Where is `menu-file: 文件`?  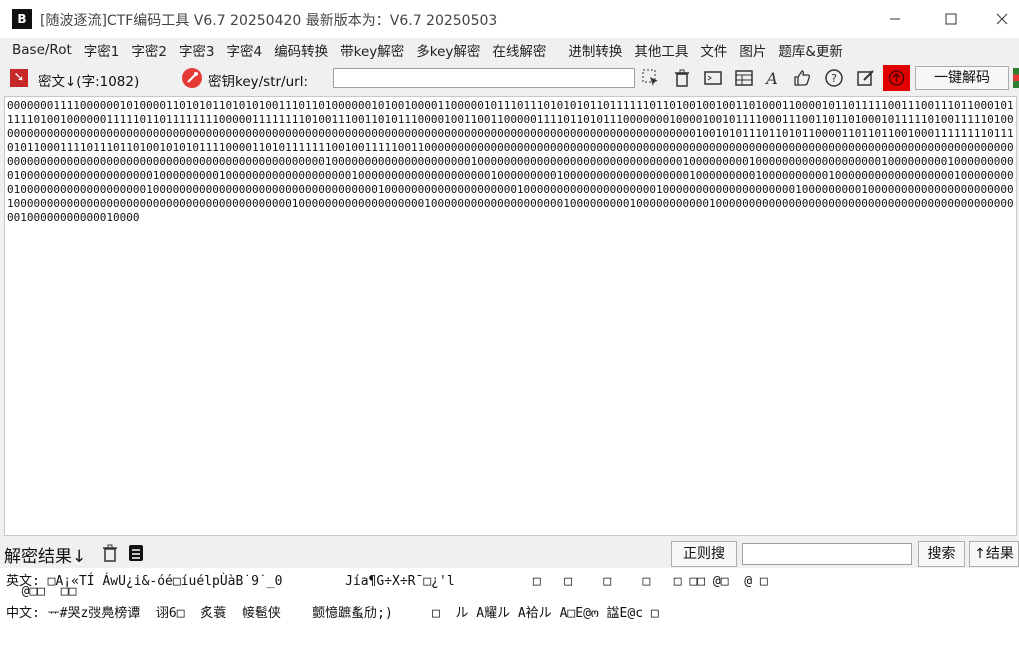 menu-file: 文件 is located at coordinates (713, 50).